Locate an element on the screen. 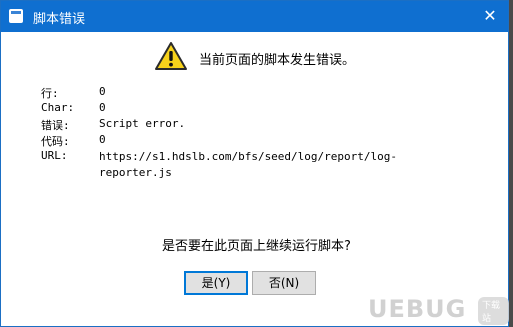 Image resolution: width=513 pixels, height=327 pixels. close-button: ✕ is located at coordinates (490, 16).